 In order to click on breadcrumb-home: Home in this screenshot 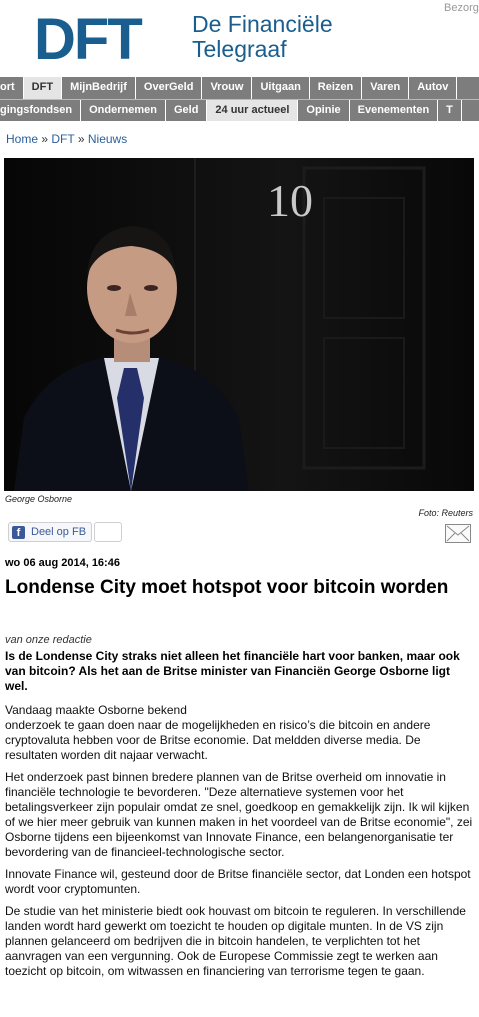, I will do `click(22, 139)`.